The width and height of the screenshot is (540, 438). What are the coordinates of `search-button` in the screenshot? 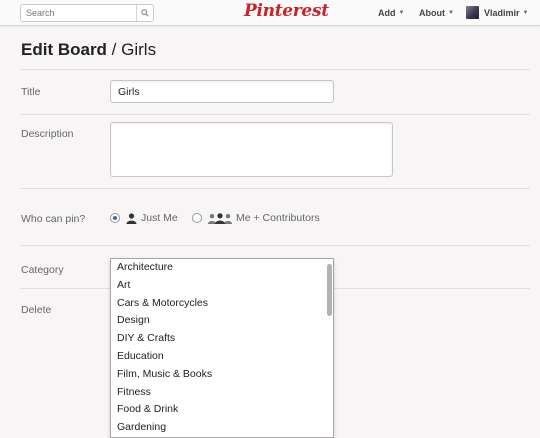 It's located at (144, 13).